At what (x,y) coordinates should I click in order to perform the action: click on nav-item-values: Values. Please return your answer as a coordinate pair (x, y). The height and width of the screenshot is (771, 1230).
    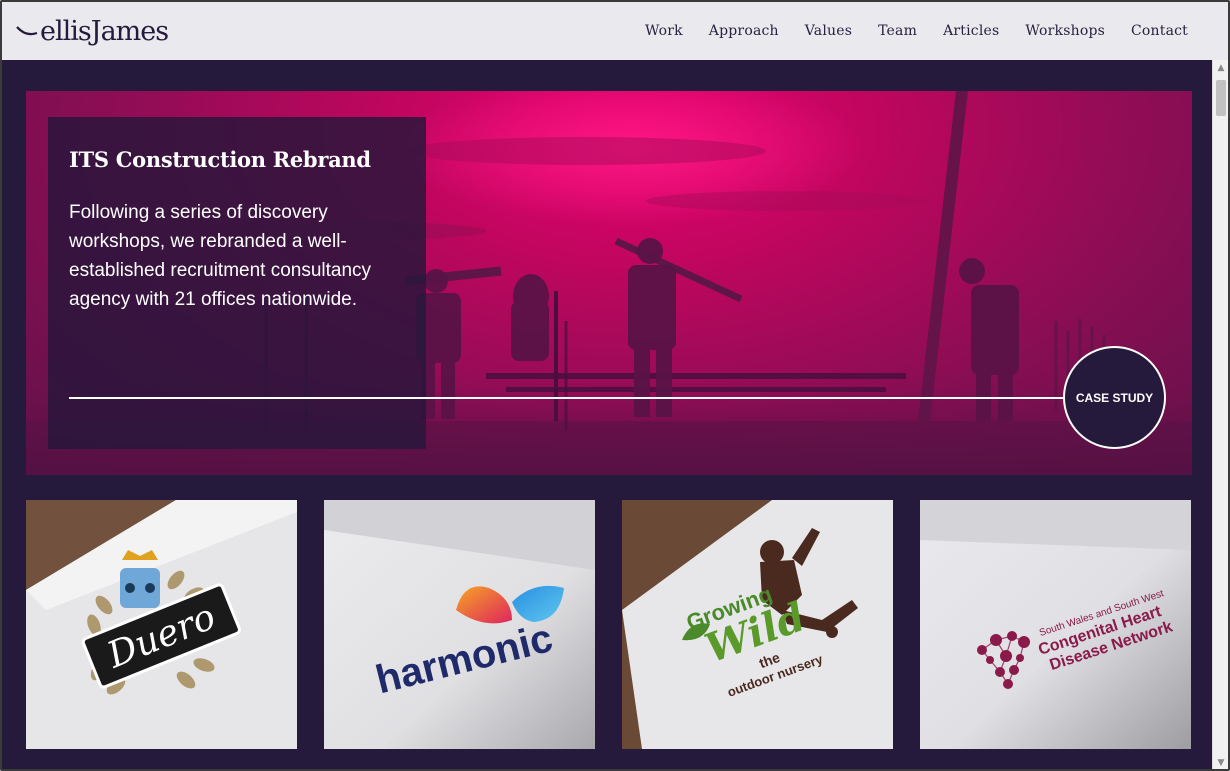
    Looking at the image, I should click on (828, 31).